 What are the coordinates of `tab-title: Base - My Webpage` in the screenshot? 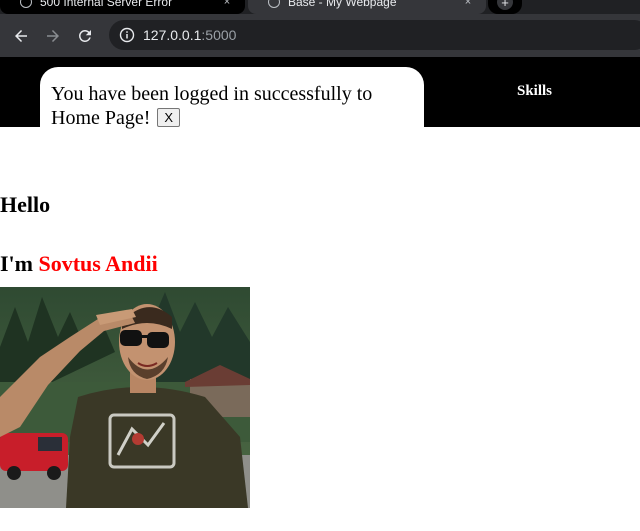 It's located at (342, 4).